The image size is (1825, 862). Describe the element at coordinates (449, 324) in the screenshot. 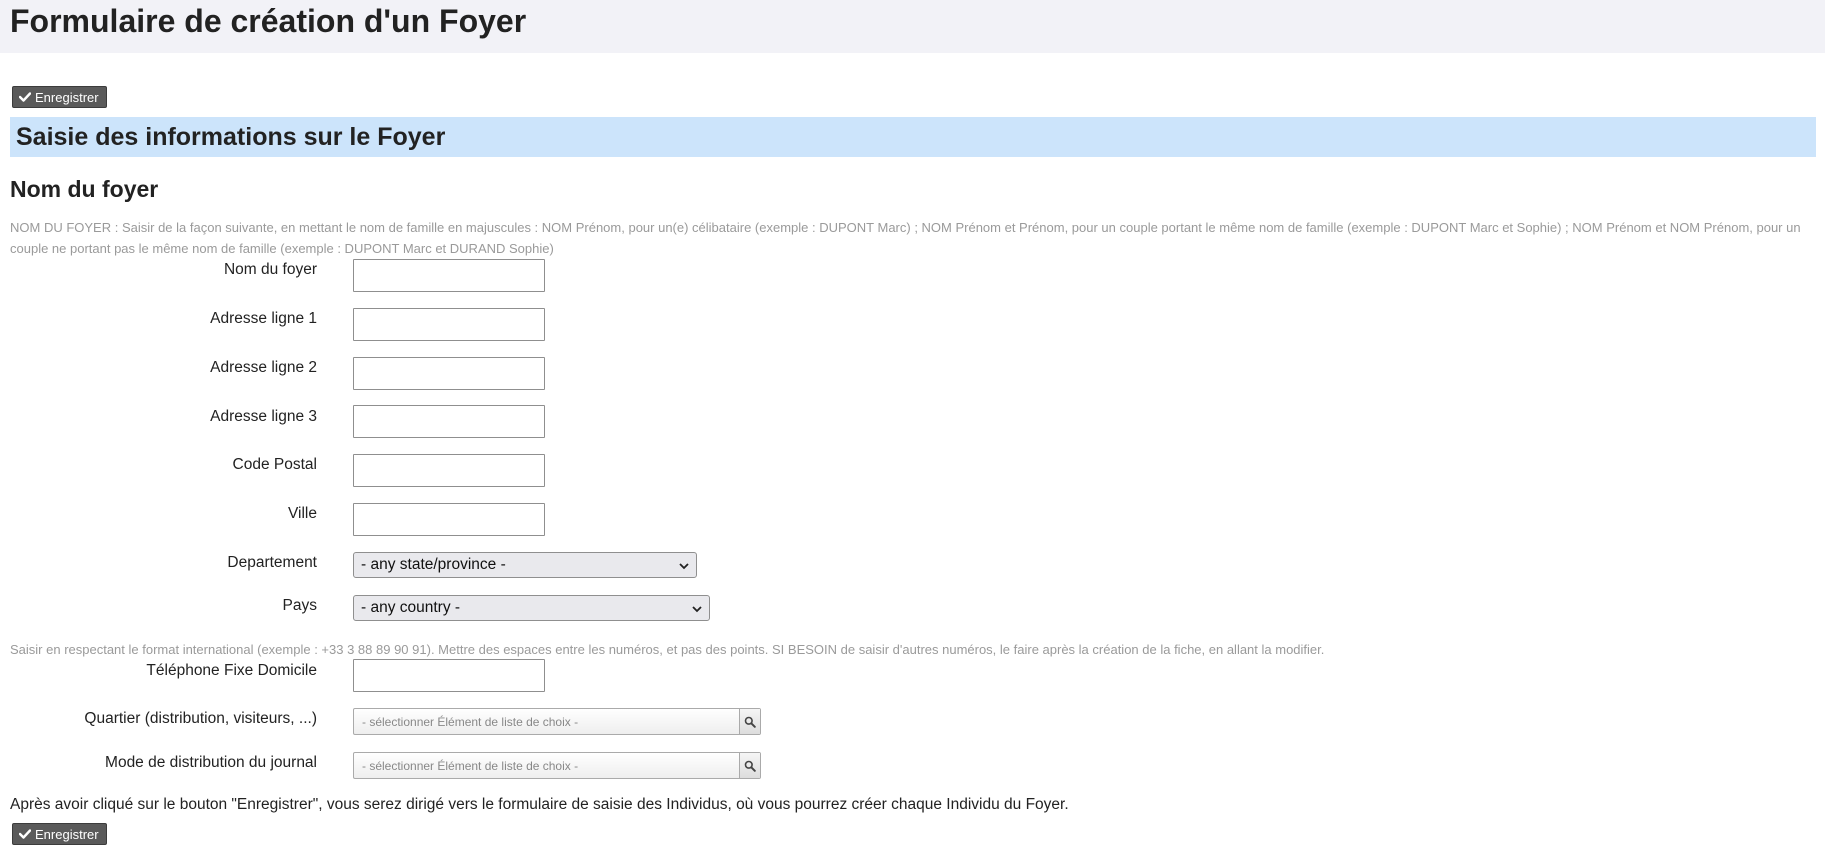

I see `adresse-ligne-1-input` at that location.